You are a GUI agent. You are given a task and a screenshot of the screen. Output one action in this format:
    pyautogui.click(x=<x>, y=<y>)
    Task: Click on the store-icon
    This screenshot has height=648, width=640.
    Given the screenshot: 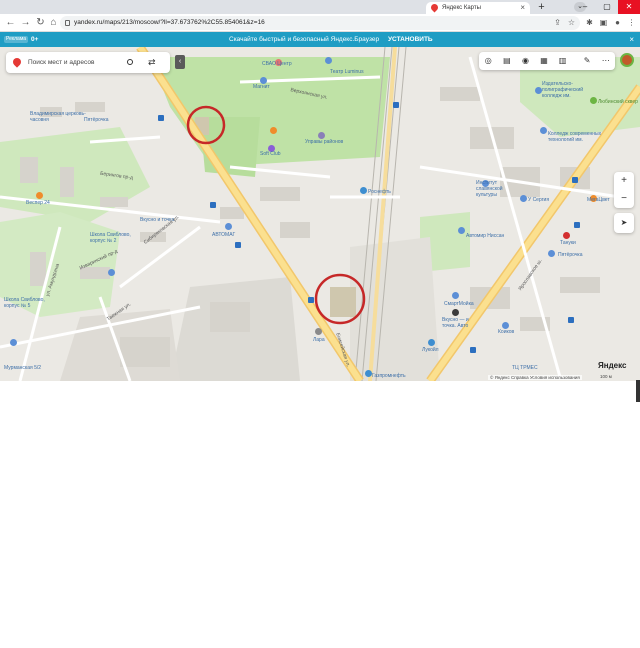 What is the action you would take?
    pyautogui.click(x=318, y=331)
    